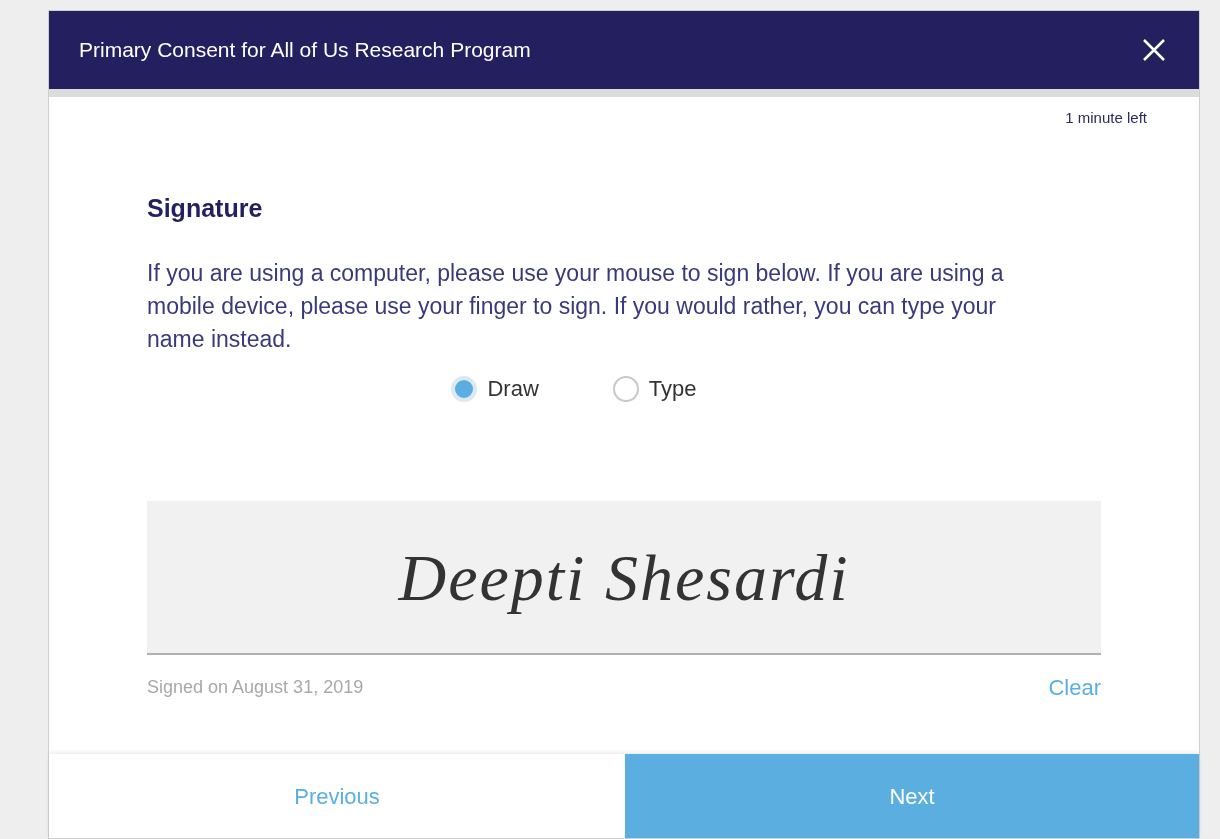 This screenshot has height=839, width=1220. I want to click on signature-pad: Deepti Shesardi, so click(624, 578).